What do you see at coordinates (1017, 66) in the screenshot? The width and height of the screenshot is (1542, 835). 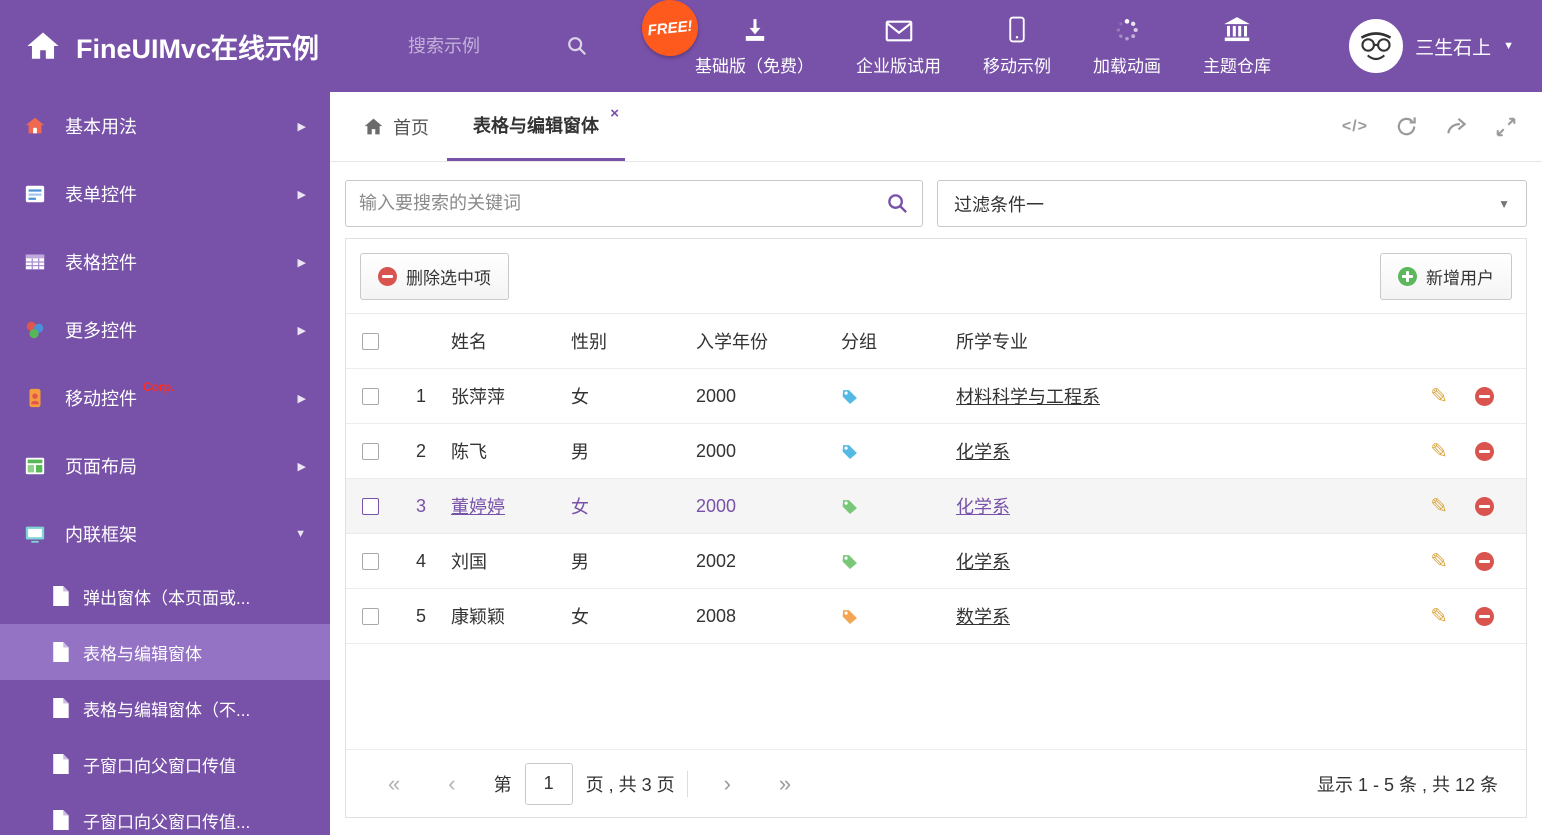 I see `nav-label: 移动示例` at bounding box center [1017, 66].